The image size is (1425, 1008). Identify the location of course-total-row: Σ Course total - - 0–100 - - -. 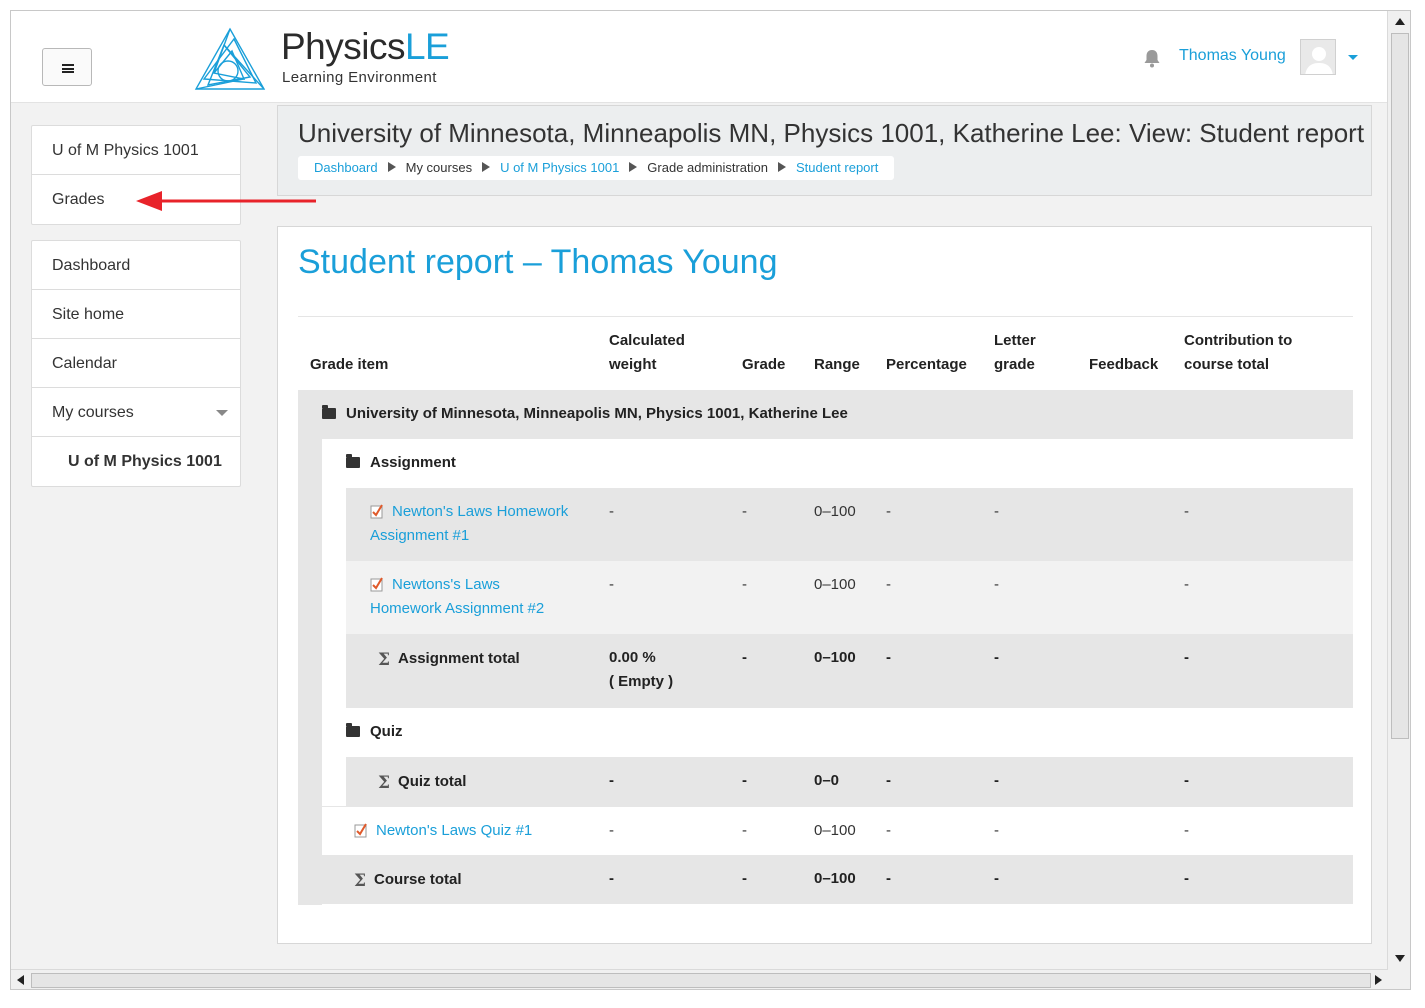
(837, 879).